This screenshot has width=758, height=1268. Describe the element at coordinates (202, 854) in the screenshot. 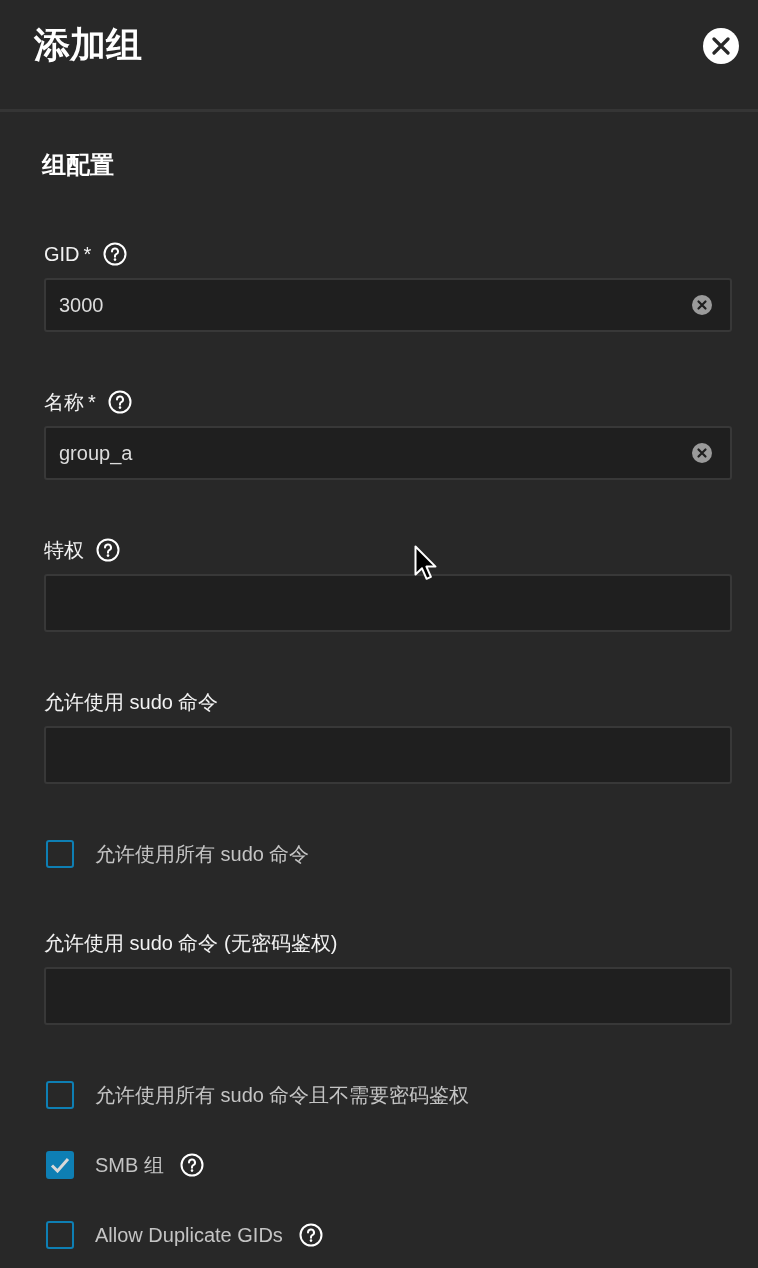

I see `checkbox-label: 允许使用所有 sudo 命令` at that location.